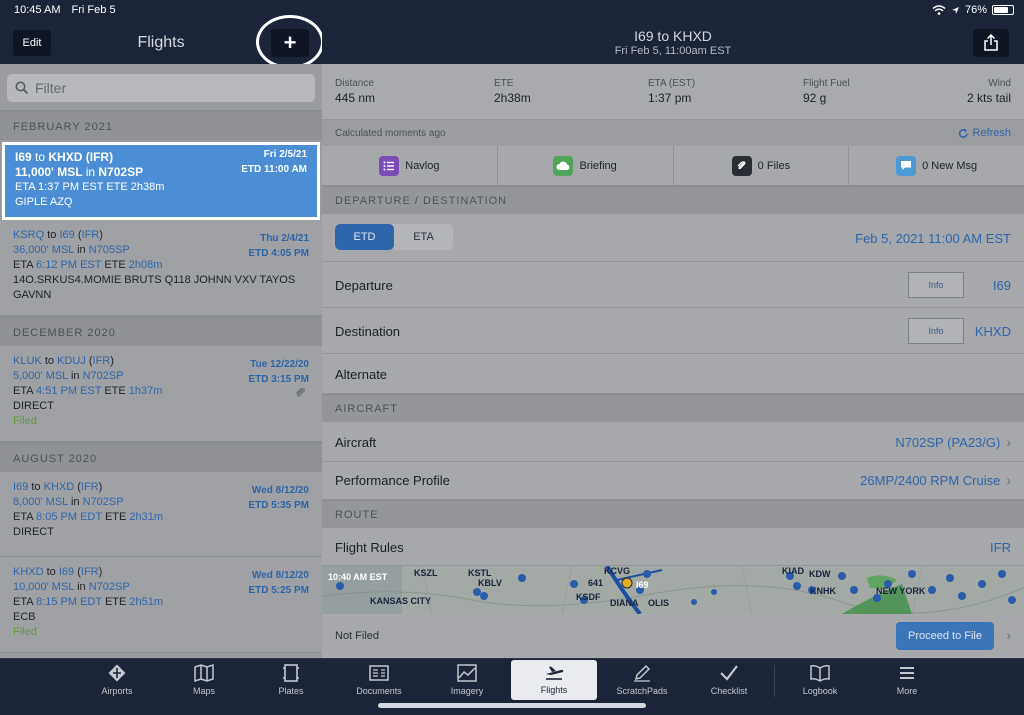 The width and height of the screenshot is (1024, 715). Describe the element at coordinates (670, 98) in the screenshot. I see `stat-value: 1:37 pm` at that location.